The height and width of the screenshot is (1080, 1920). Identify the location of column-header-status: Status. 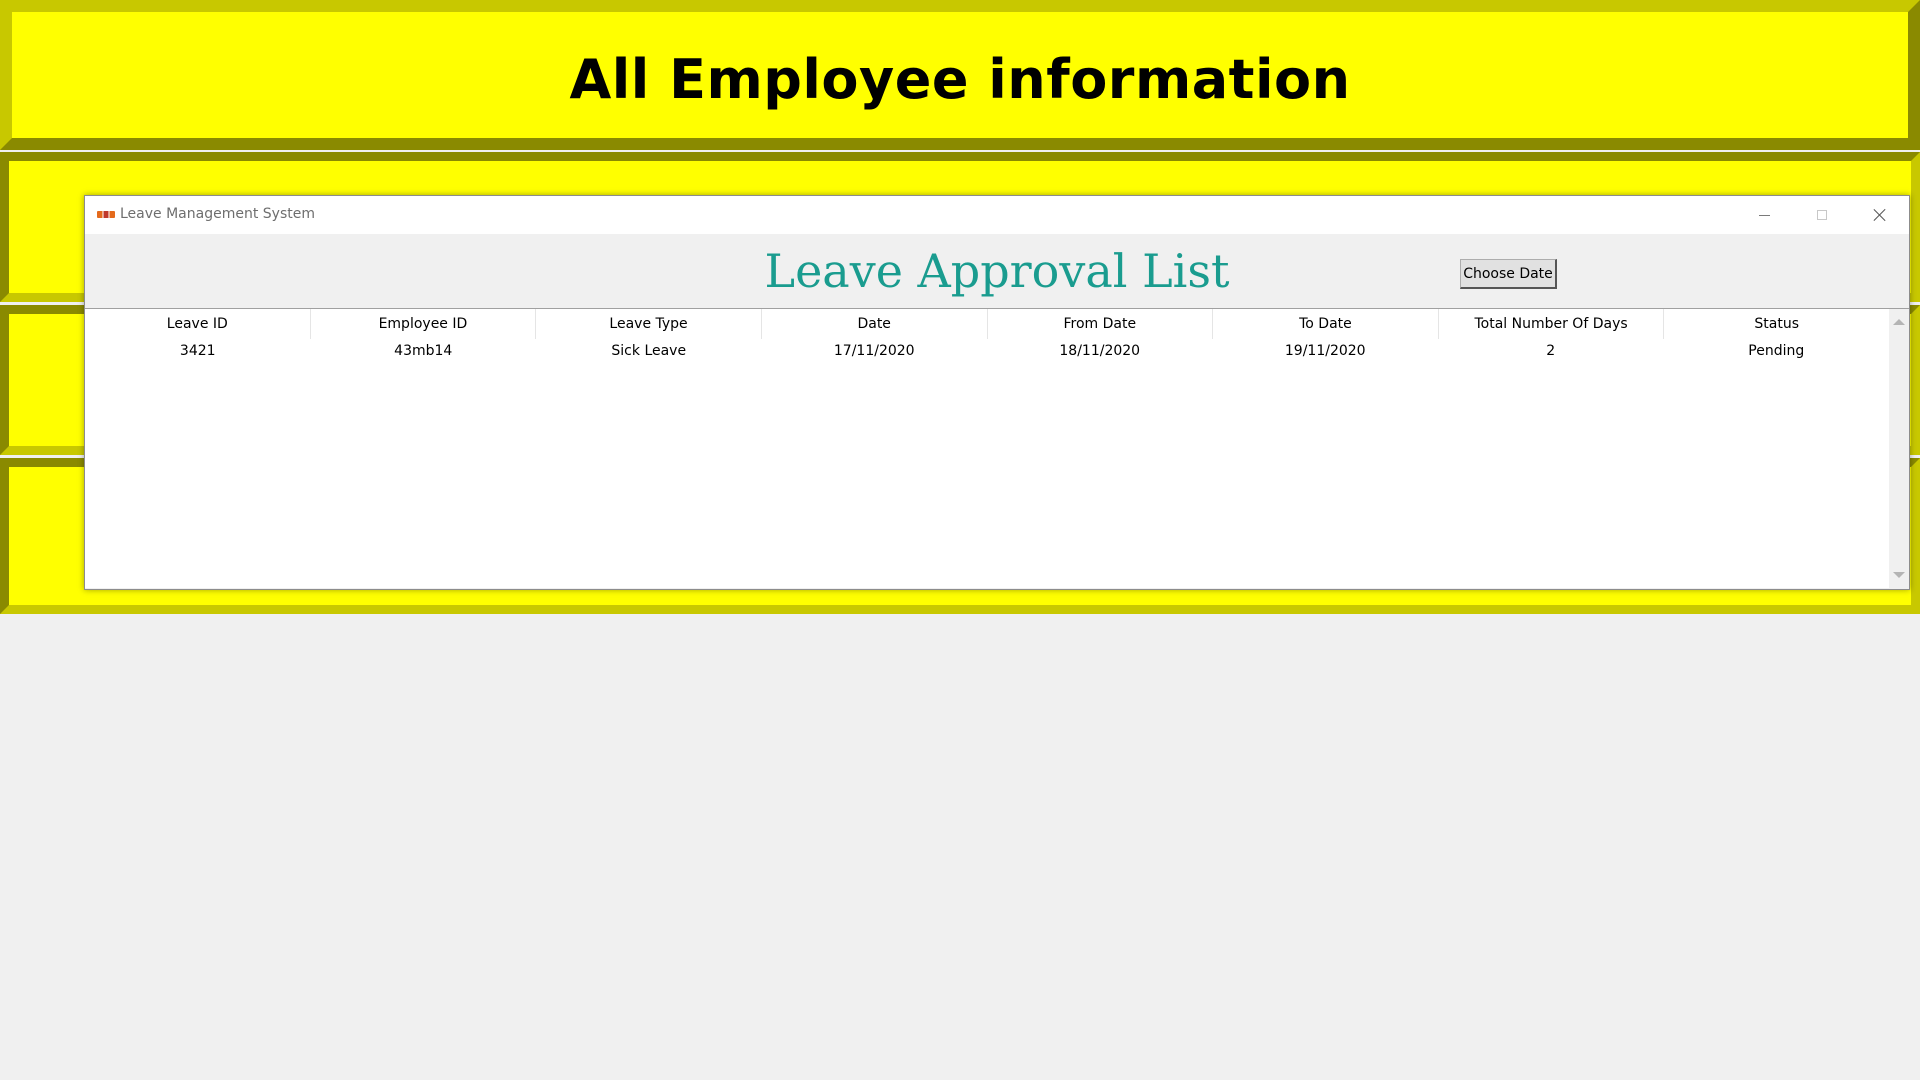
(1776, 324).